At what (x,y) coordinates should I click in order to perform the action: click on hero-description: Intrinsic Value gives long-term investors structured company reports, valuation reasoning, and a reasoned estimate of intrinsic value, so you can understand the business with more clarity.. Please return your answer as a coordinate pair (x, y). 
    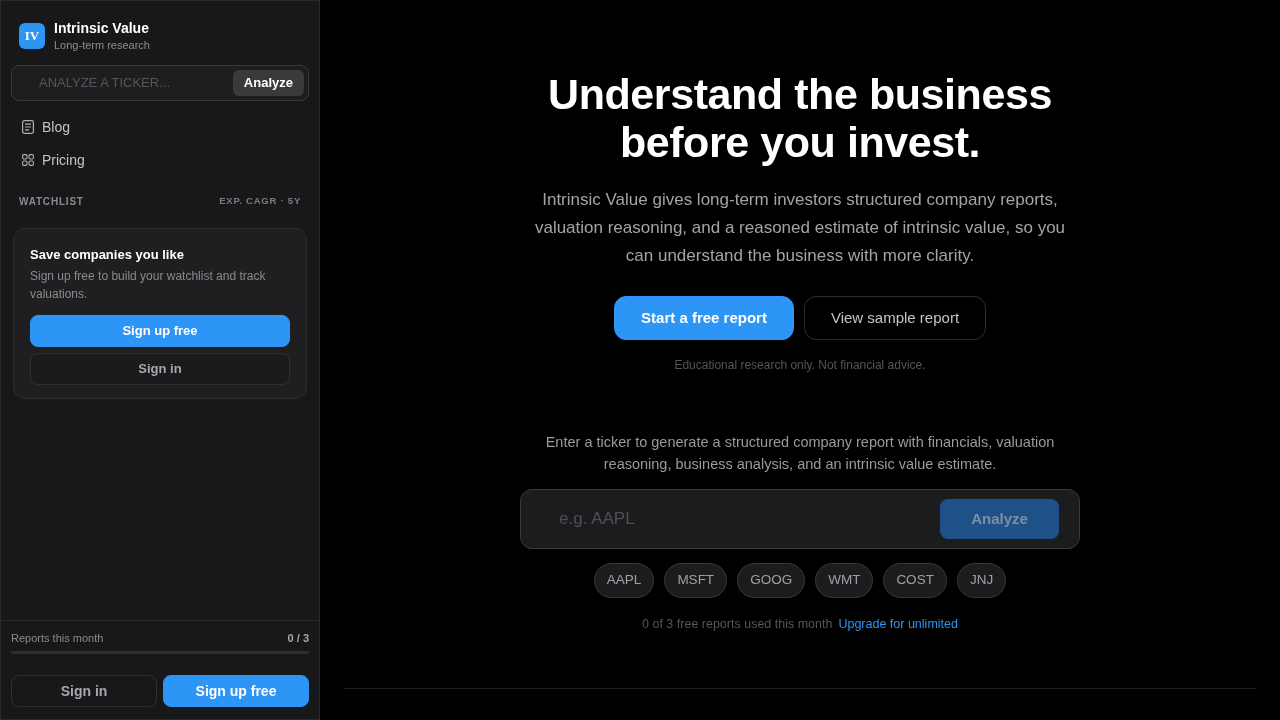
    Looking at the image, I should click on (800, 228).